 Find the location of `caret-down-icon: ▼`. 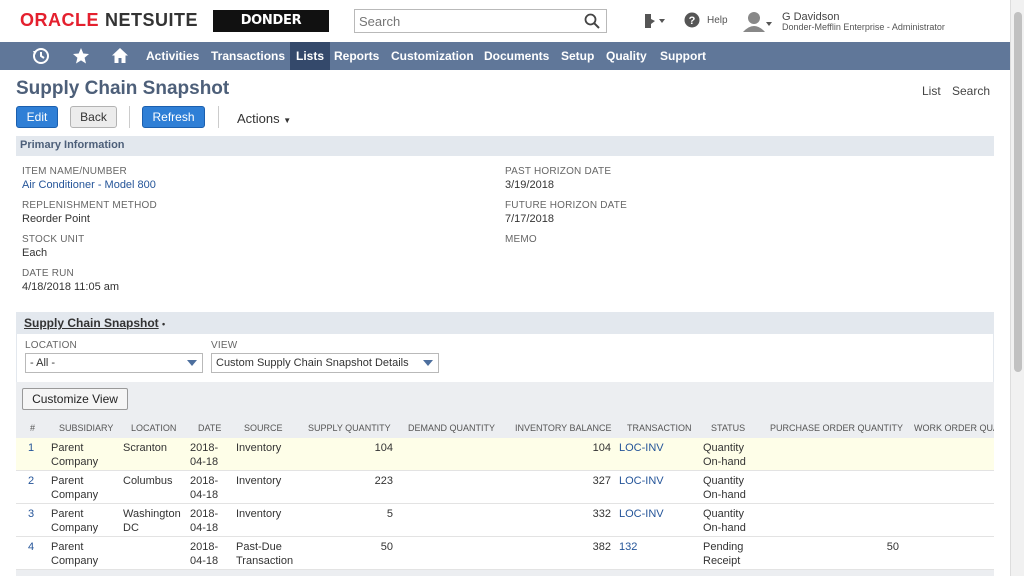

caret-down-icon: ▼ is located at coordinates (287, 120).